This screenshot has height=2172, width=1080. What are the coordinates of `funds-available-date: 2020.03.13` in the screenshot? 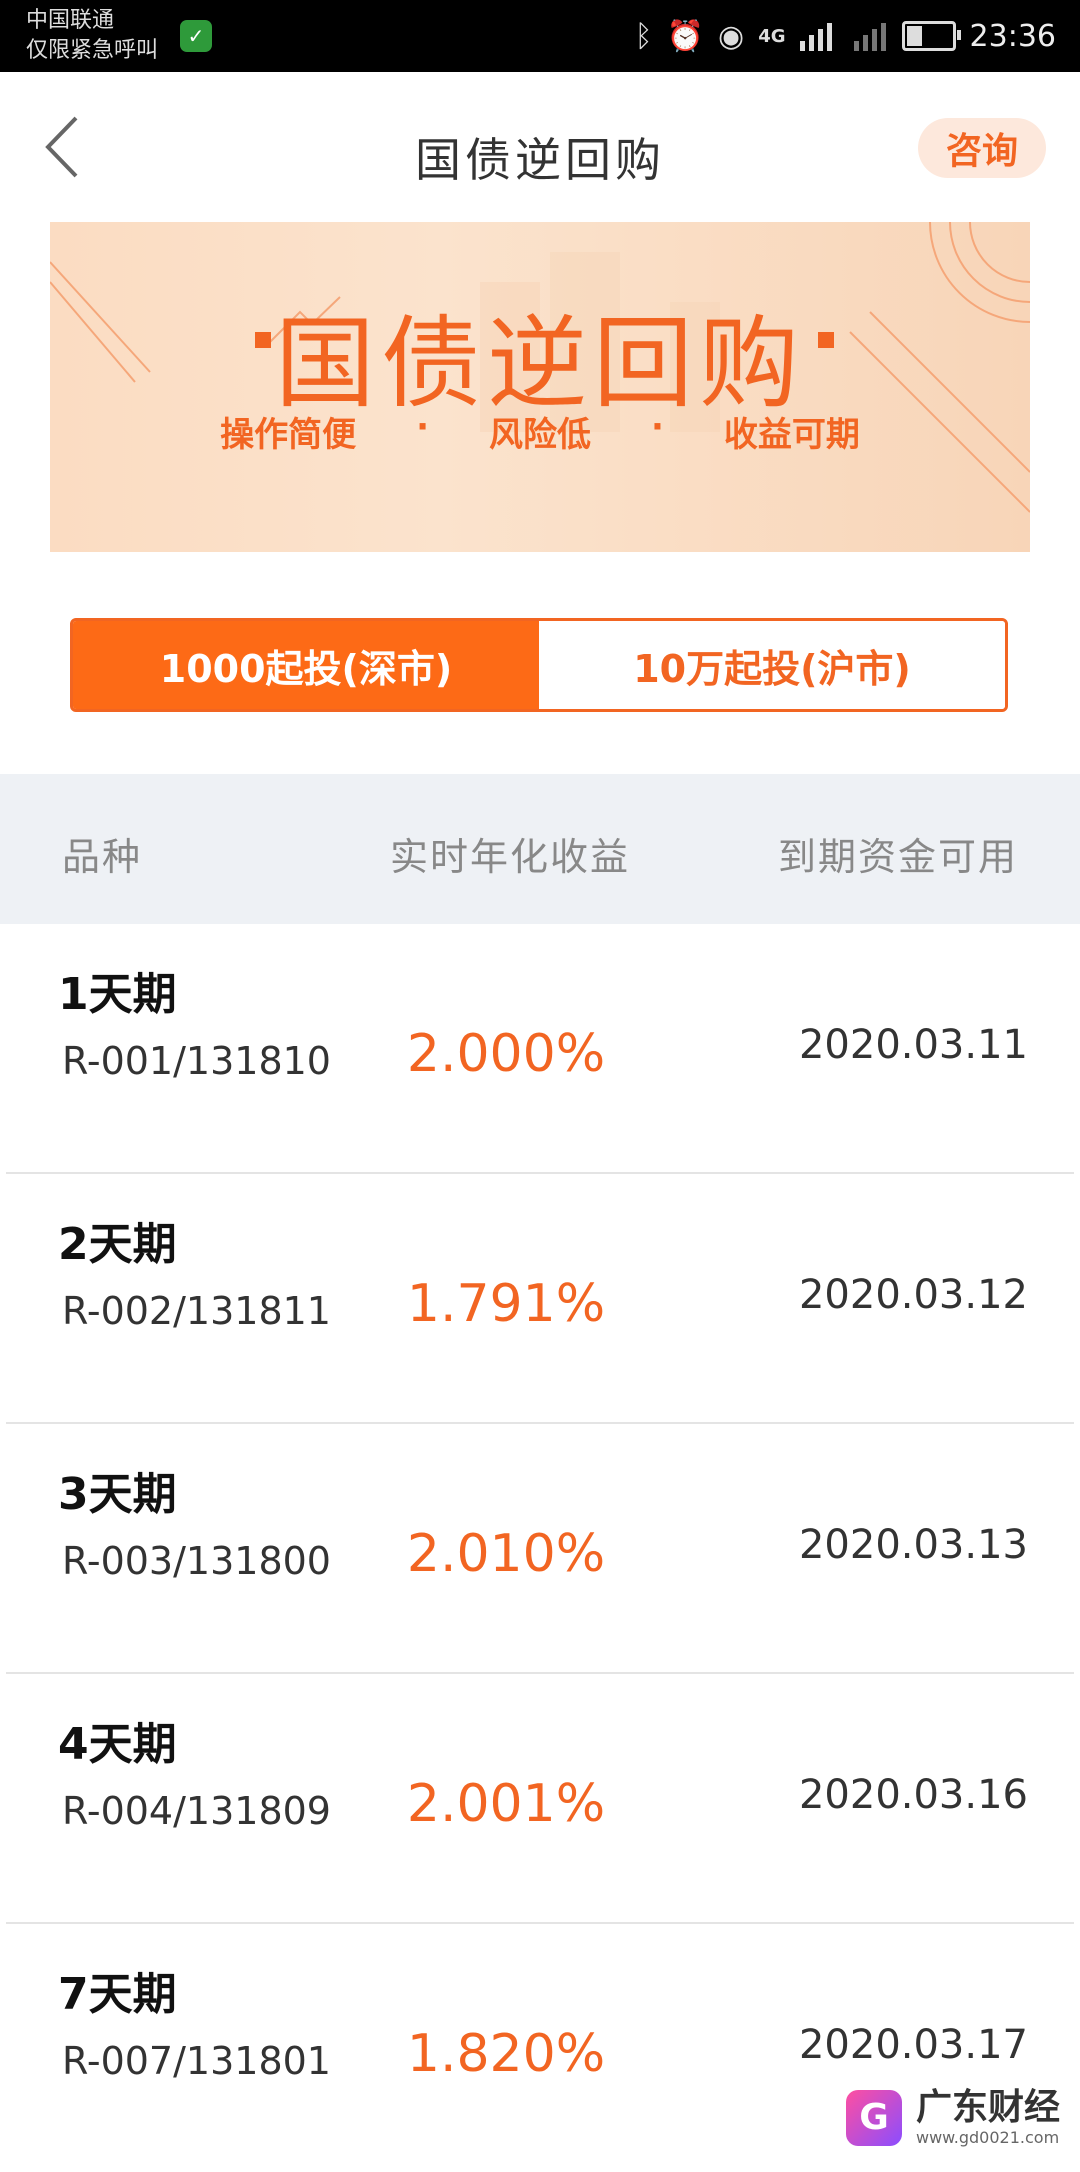 It's located at (913, 1545).